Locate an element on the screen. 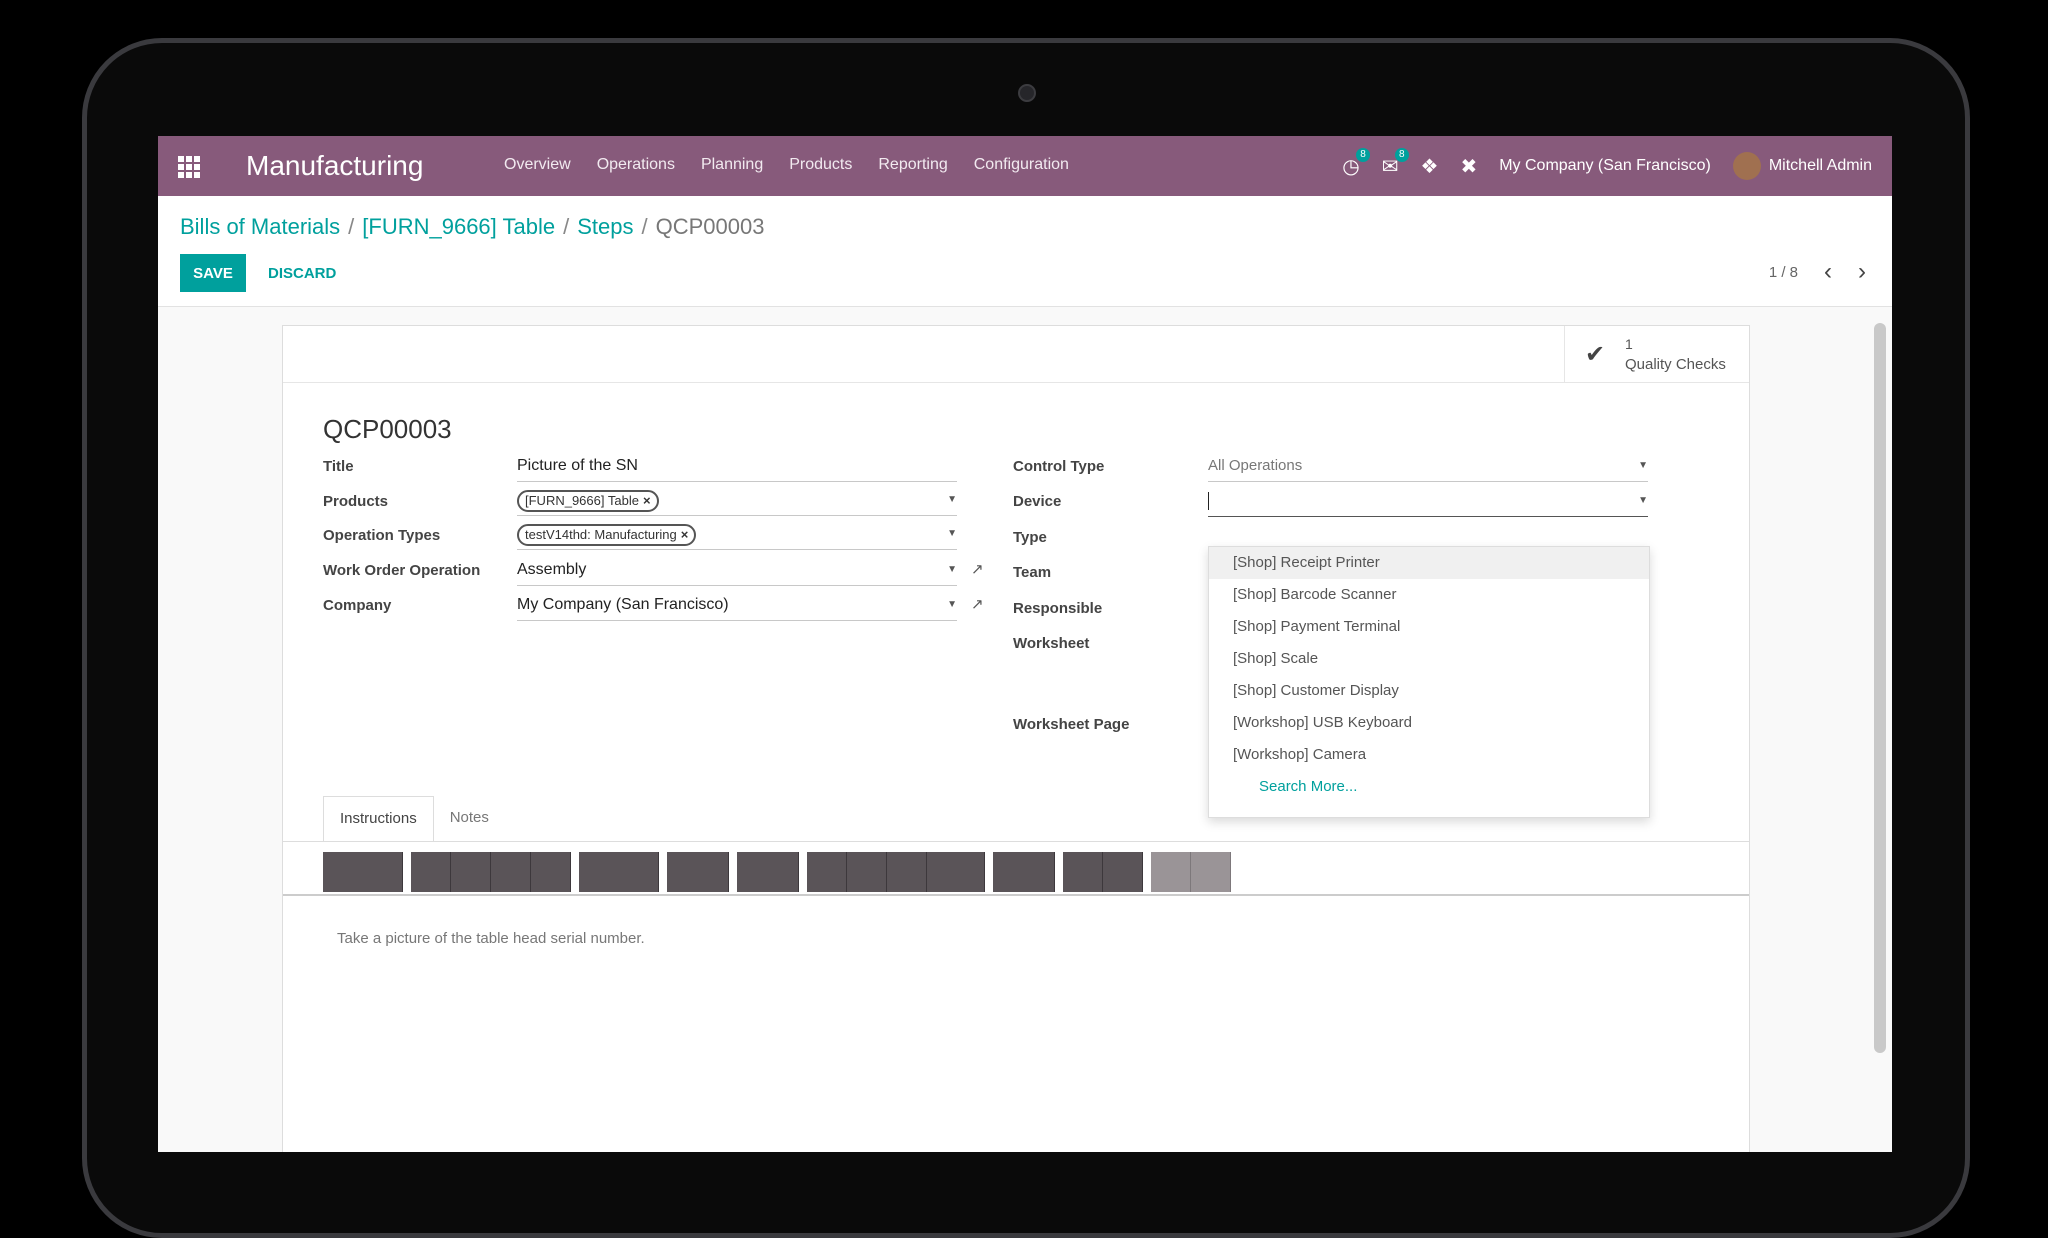 The width and height of the screenshot is (2048, 1238). work-order-operation-value: Assembly is located at coordinates (552, 569).